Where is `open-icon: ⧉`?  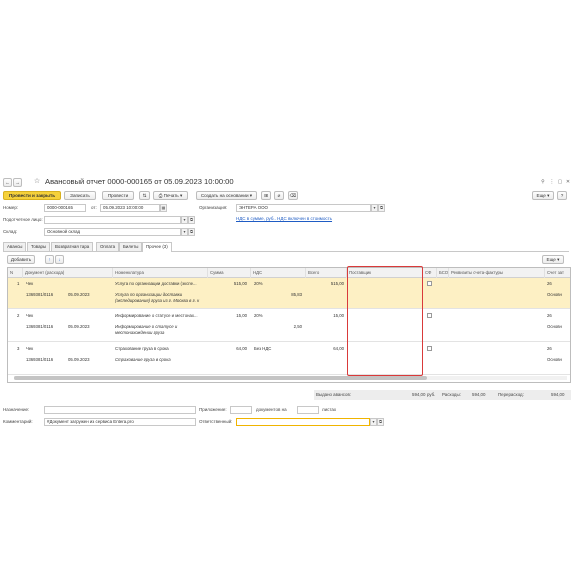
open-icon: ⧉ is located at coordinates (381, 208).